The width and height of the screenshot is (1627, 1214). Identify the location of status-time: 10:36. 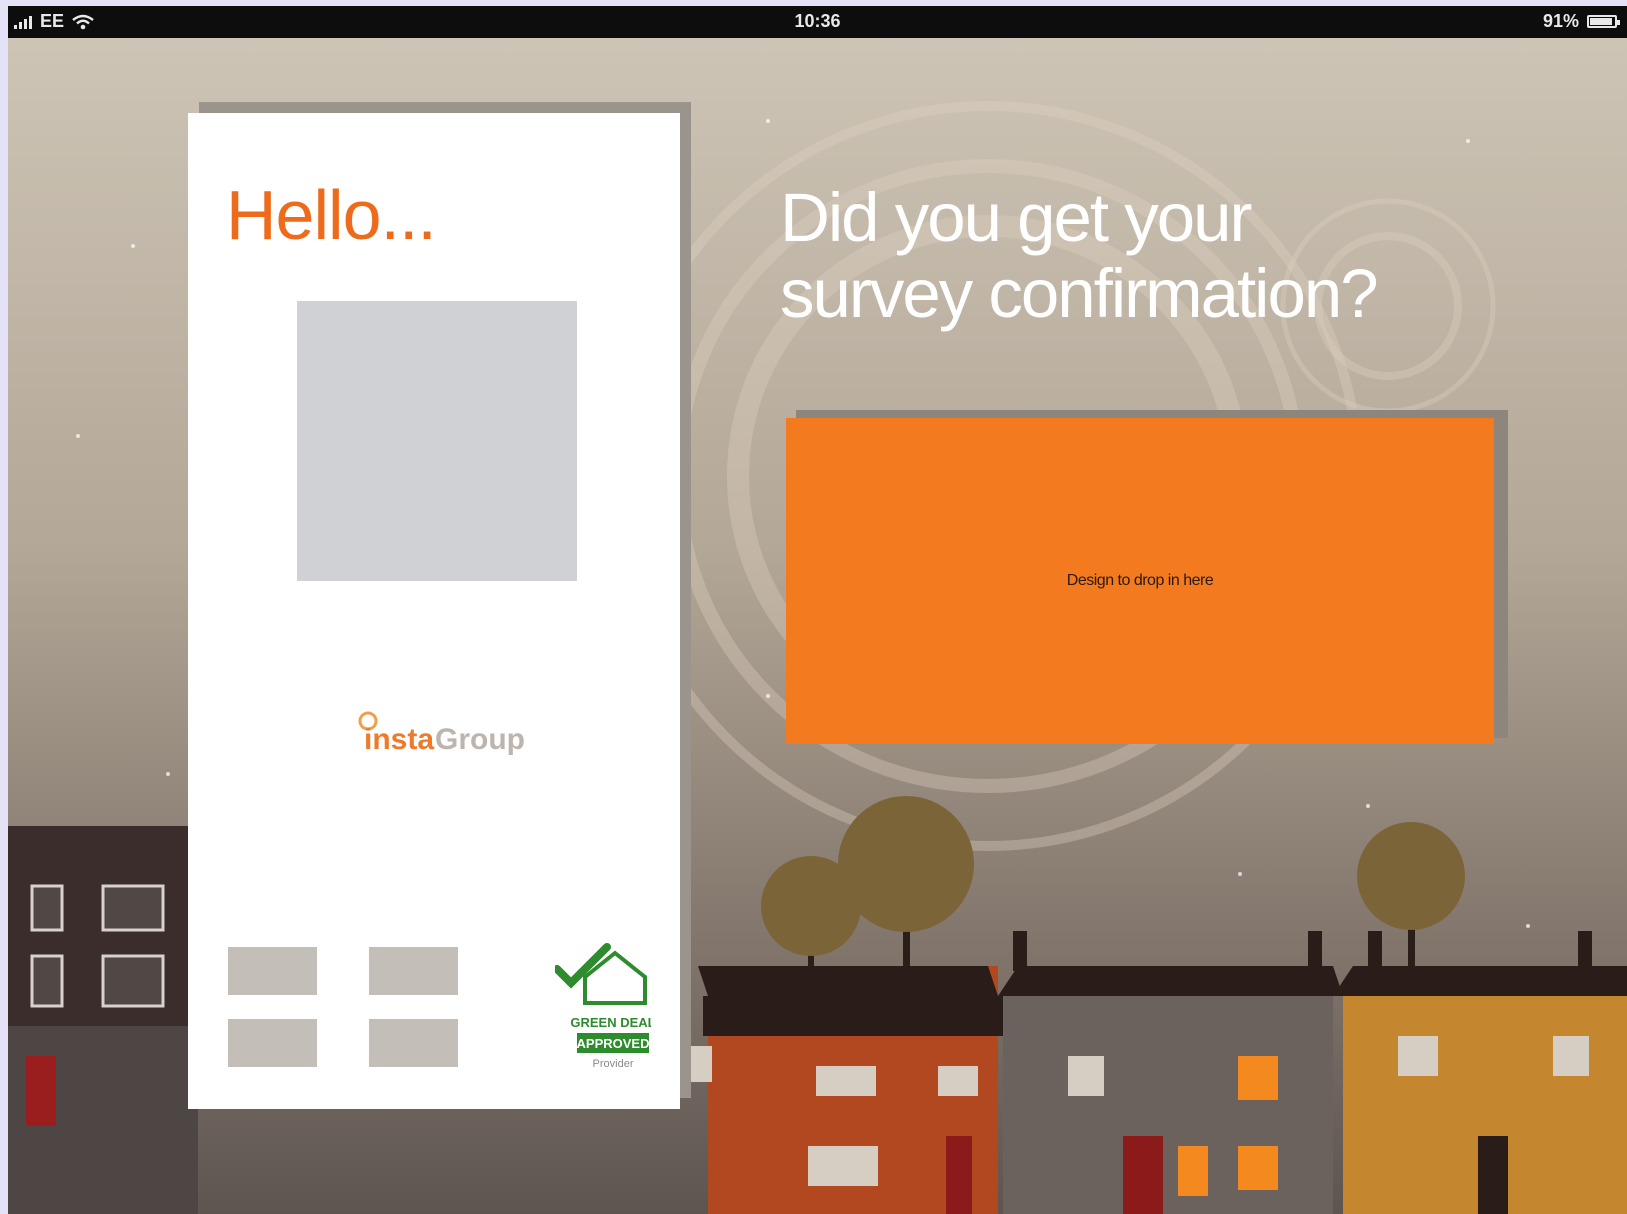
(817, 21).